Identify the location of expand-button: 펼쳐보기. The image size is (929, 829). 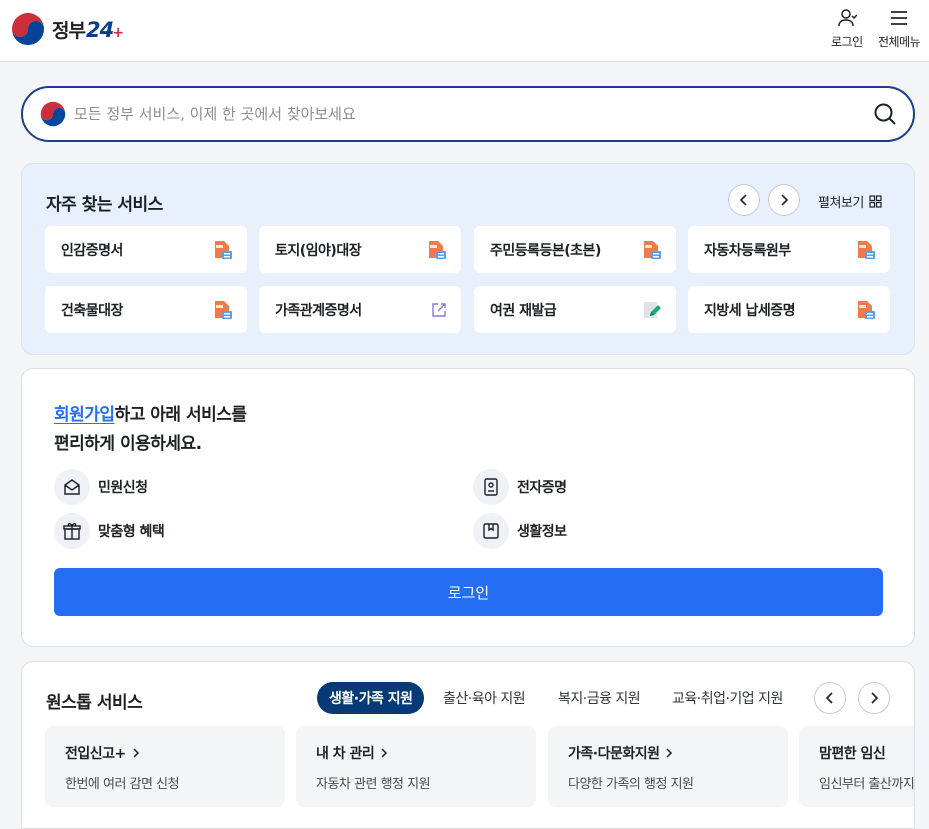
(850, 201).